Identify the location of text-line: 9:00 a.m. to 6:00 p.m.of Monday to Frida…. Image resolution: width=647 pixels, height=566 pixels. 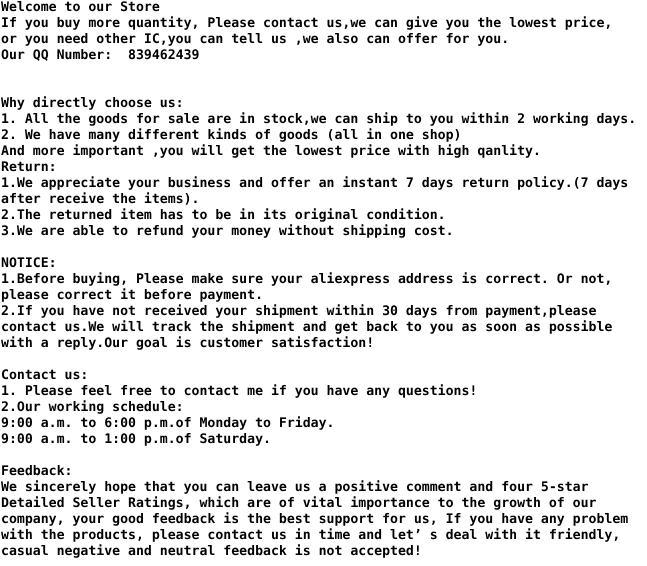
(168, 423).